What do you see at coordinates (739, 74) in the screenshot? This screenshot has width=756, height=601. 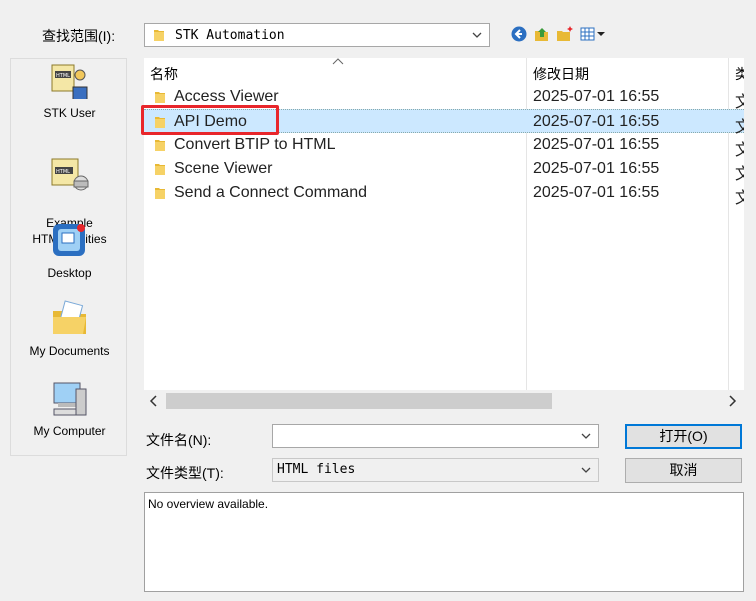 I see `column-header-type: 类` at bounding box center [739, 74].